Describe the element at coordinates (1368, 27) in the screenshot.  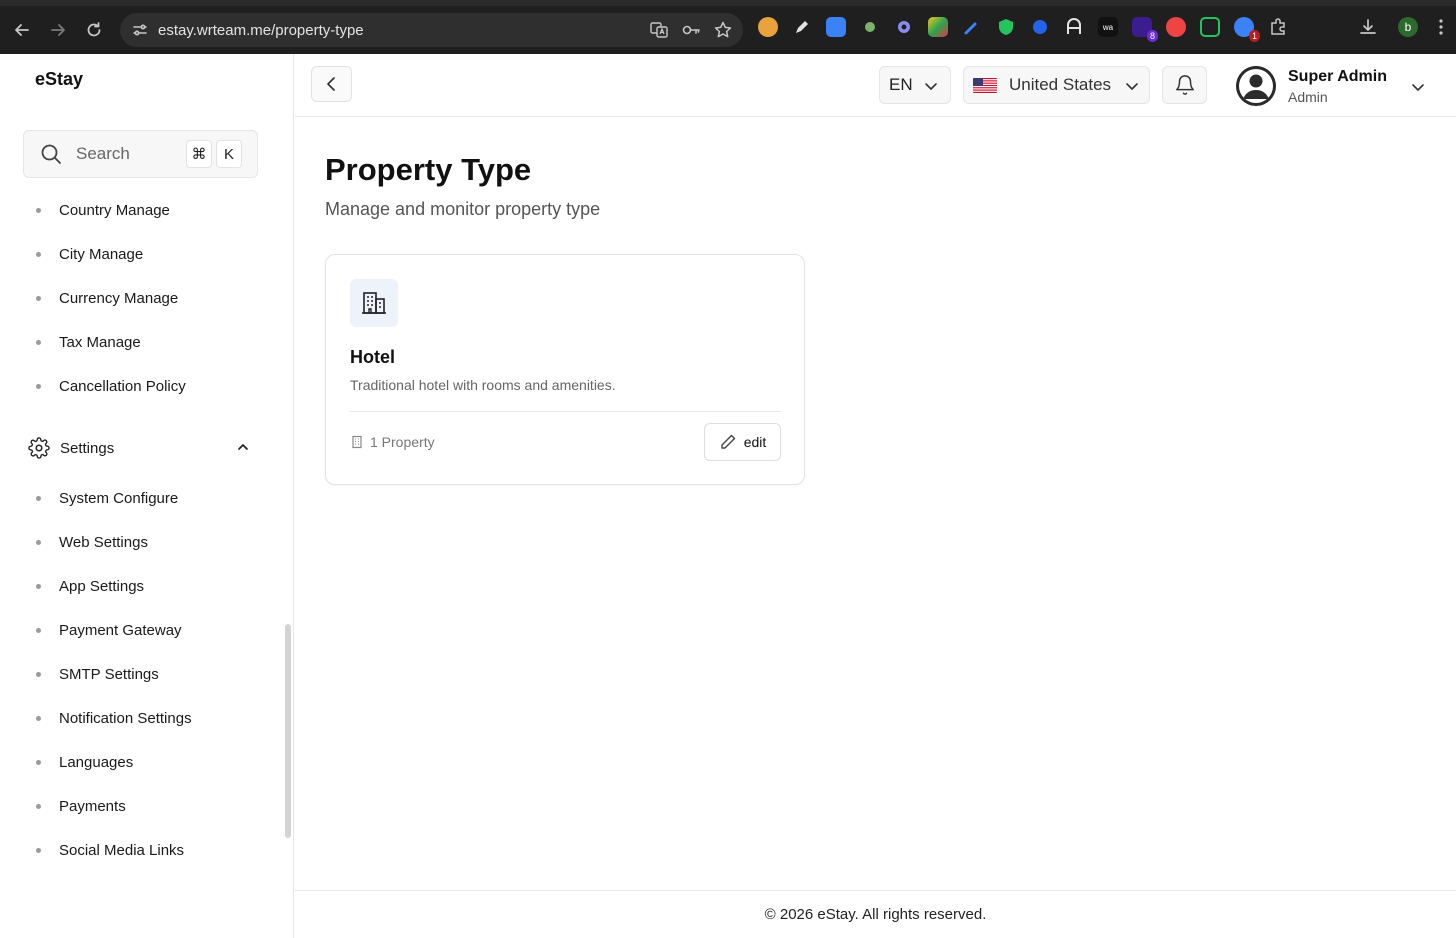
I see `download-icon` at that location.